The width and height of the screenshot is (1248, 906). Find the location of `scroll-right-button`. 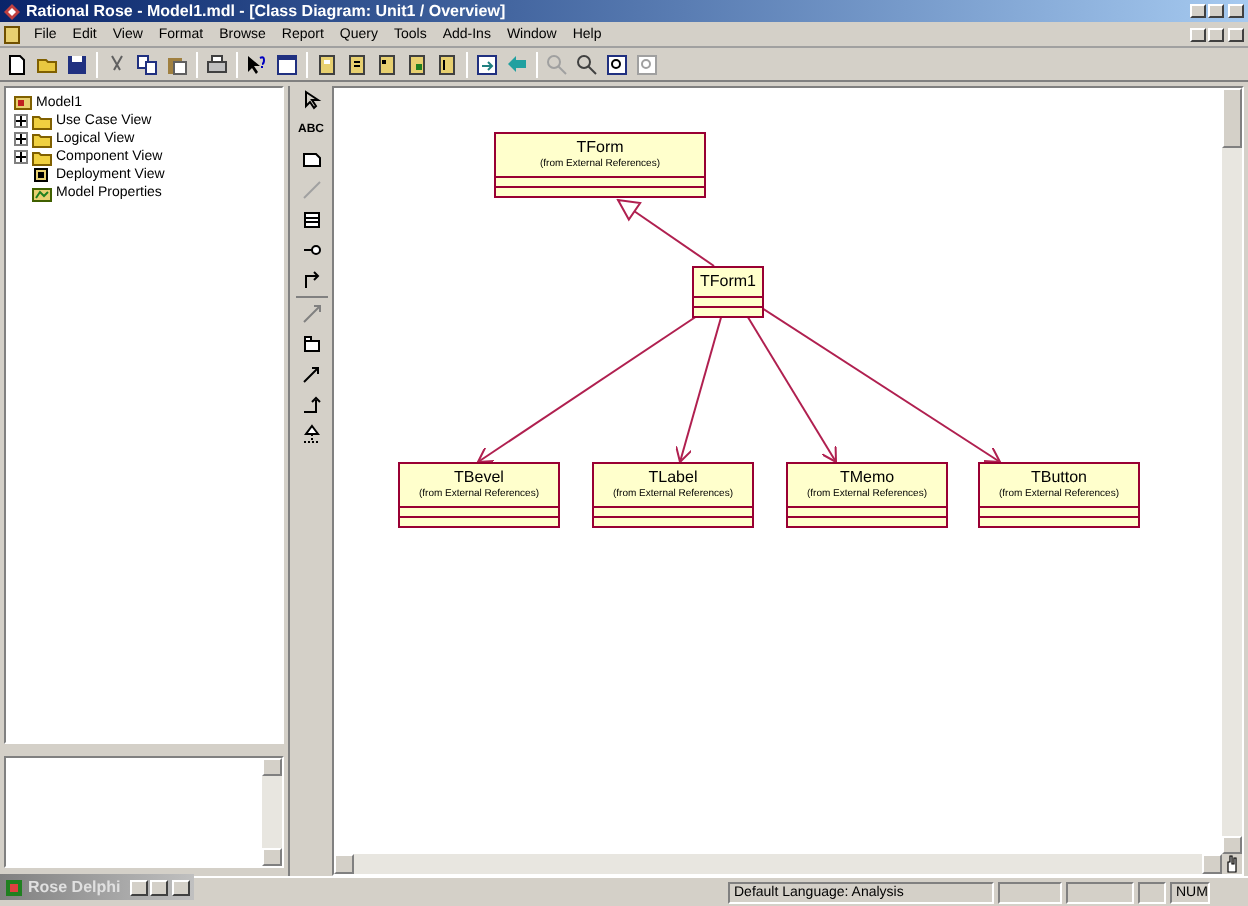

scroll-right-button is located at coordinates (1212, 864).